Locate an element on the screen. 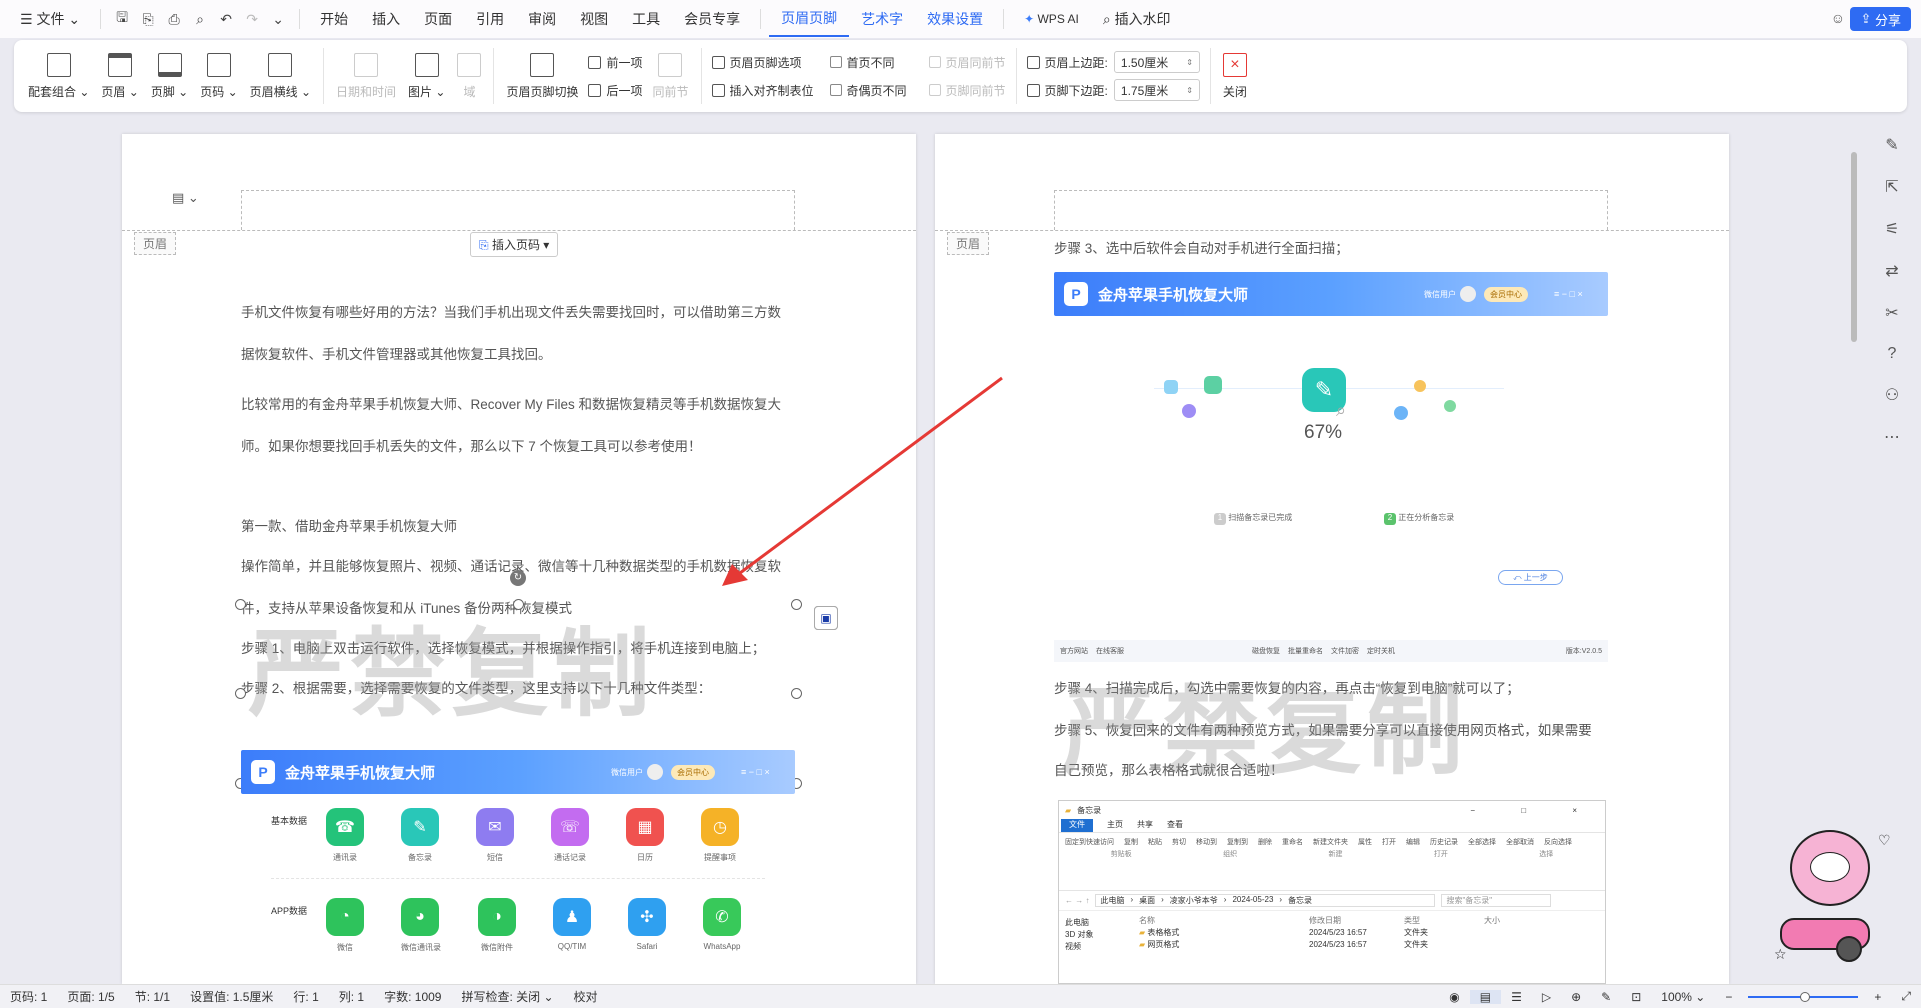  paragraph: 手机文件恢复有哪些好用的方法？当我们手机出现文件丢失需要找回时，可以借助第三方数 is located at coordinates (511, 313).